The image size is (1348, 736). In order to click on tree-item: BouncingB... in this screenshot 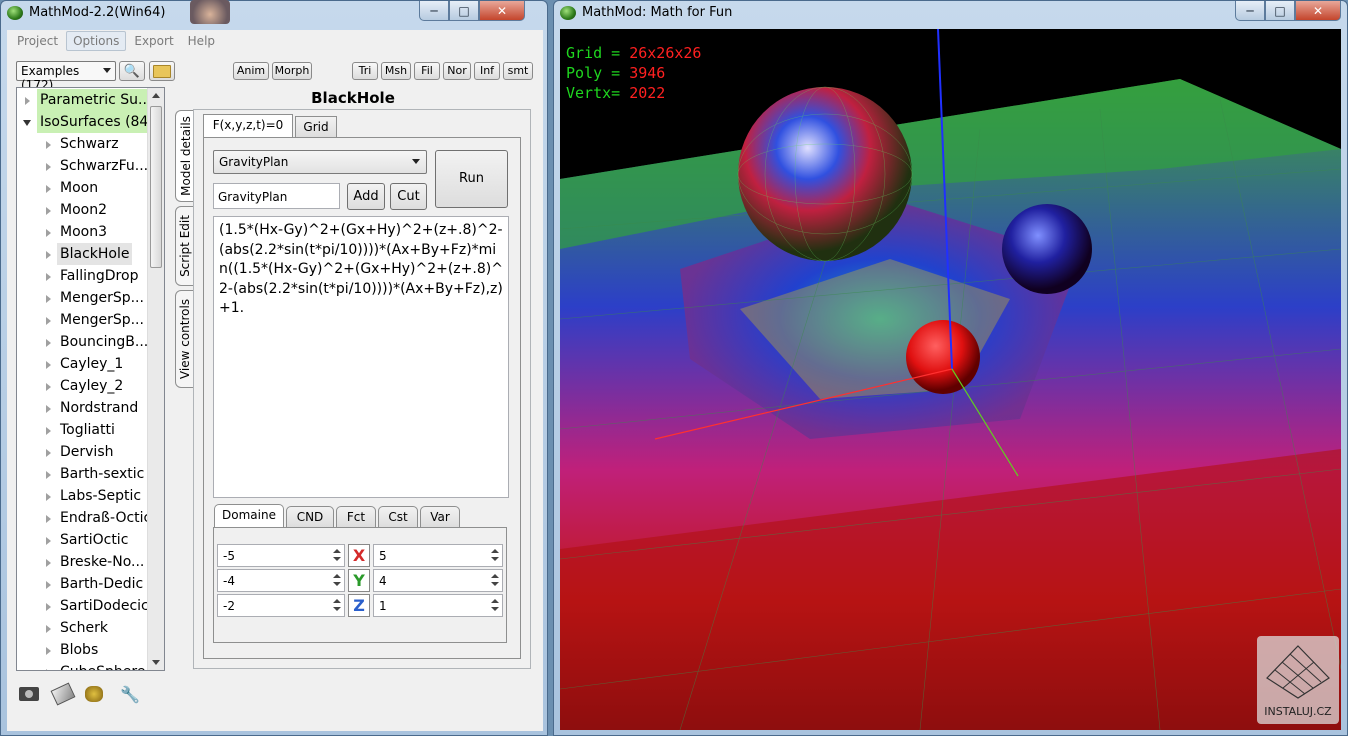, I will do `click(83, 342)`.